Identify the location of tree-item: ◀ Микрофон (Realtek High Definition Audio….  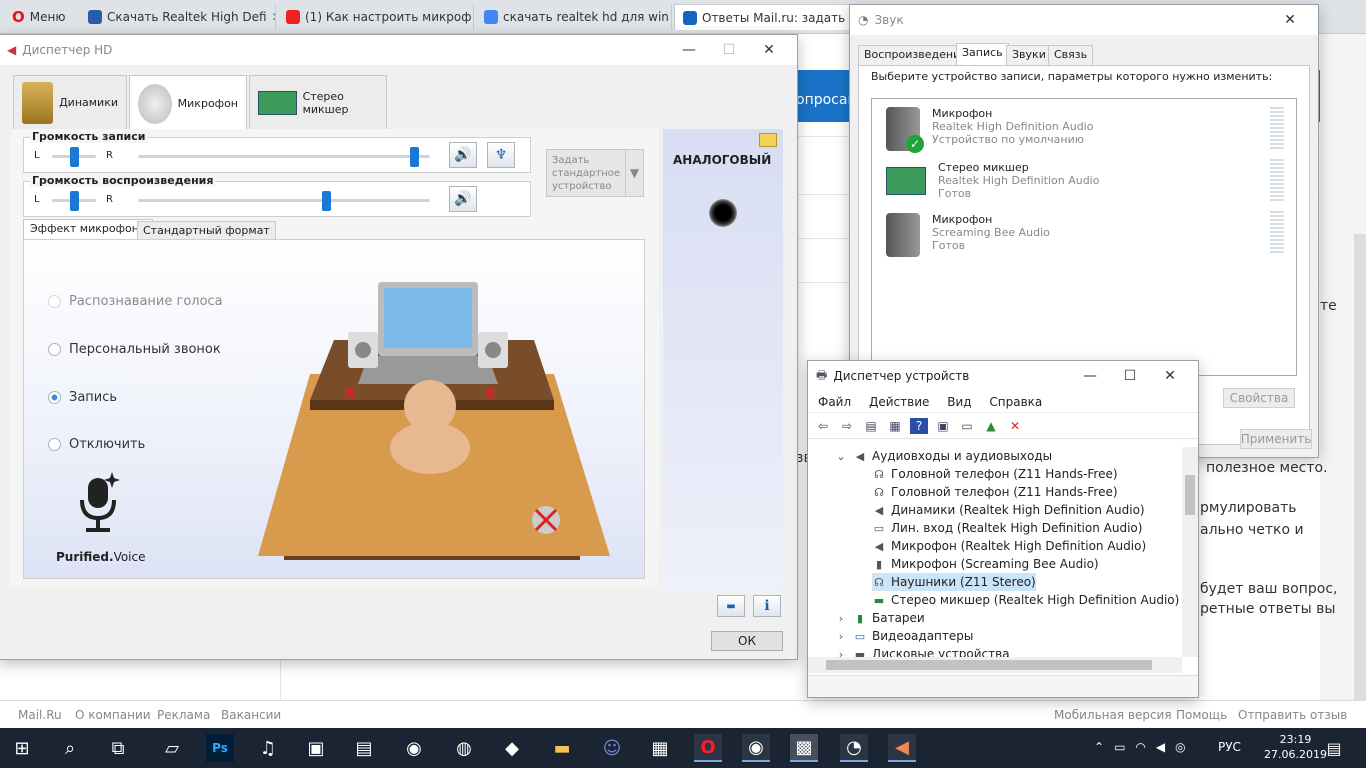
(1009, 546).